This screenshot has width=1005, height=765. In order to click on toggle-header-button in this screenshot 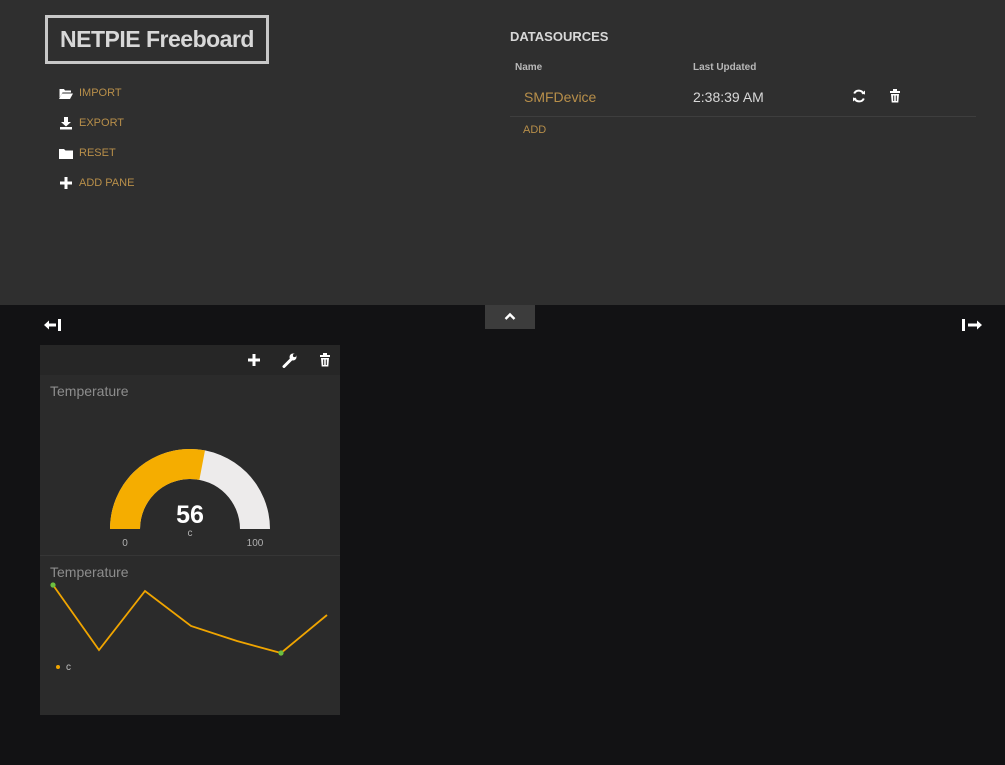, I will do `click(510, 317)`.